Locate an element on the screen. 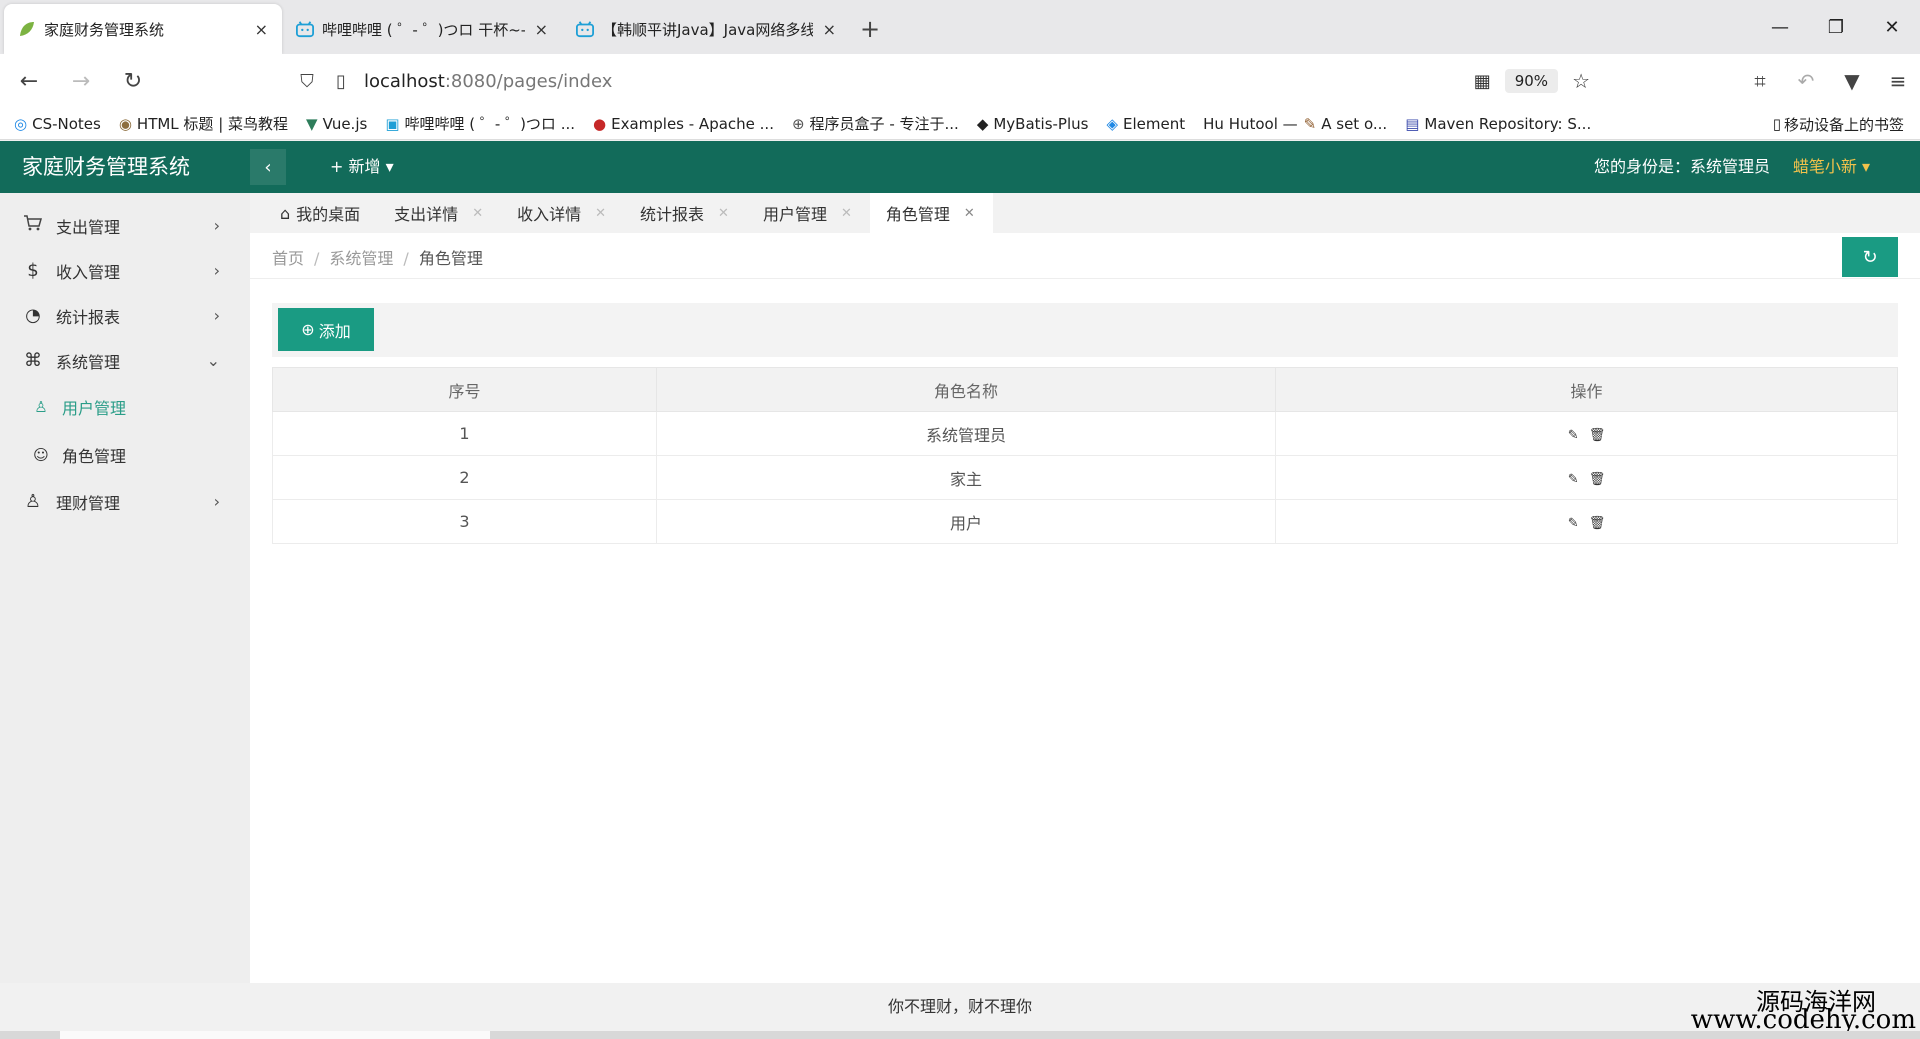 The image size is (1920, 1039). bookmark-item: ◉ HTML 标题 | 菜鸟教程 is located at coordinates (203, 123).